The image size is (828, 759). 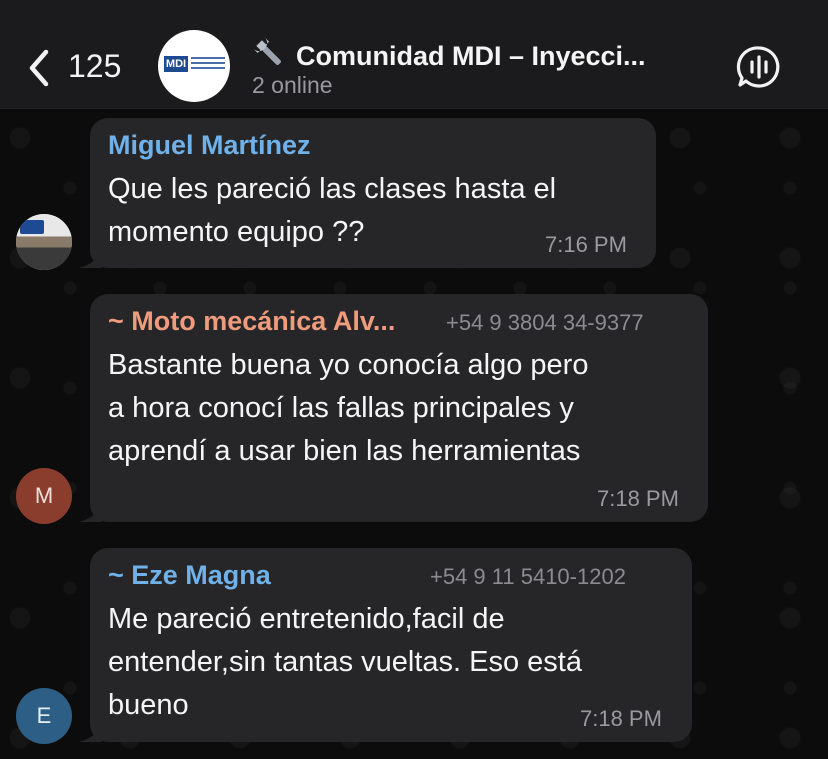 What do you see at coordinates (348, 365) in the screenshot?
I see `message-line: Bastante buena yo conocía algo pero` at bounding box center [348, 365].